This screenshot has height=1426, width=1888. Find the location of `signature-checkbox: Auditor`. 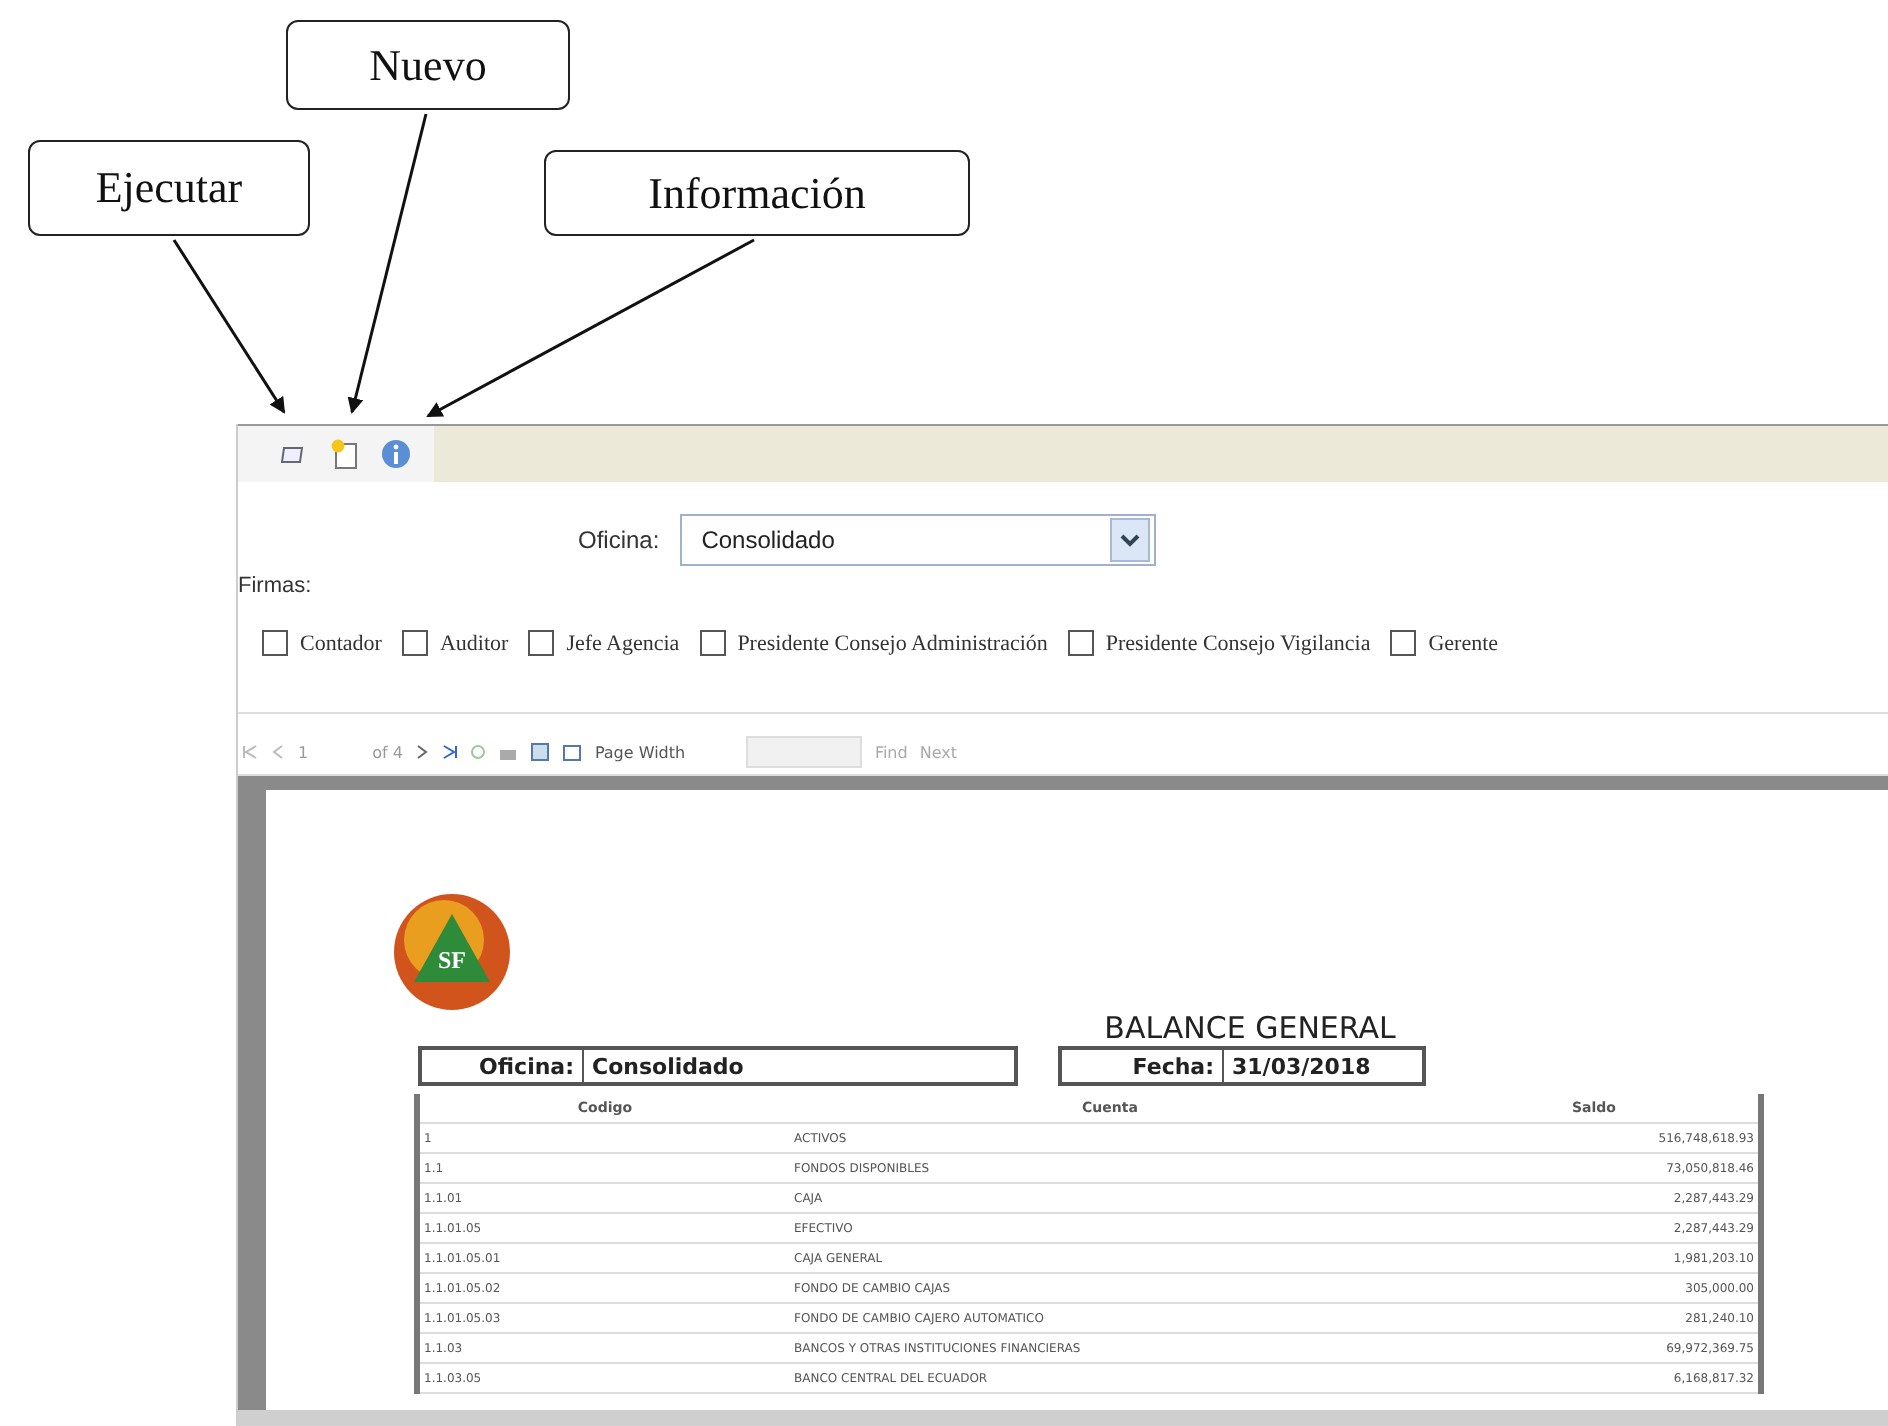

signature-checkbox: Auditor is located at coordinates (455, 643).